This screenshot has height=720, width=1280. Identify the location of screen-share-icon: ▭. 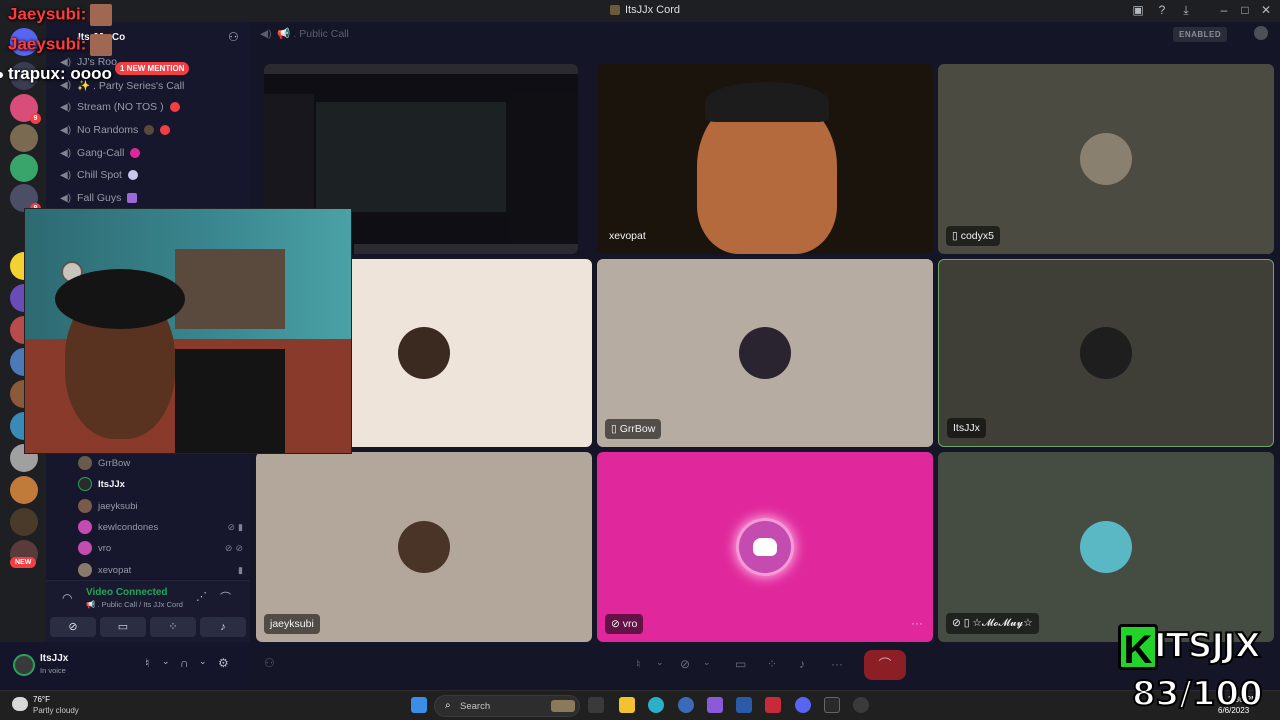
(740, 664).